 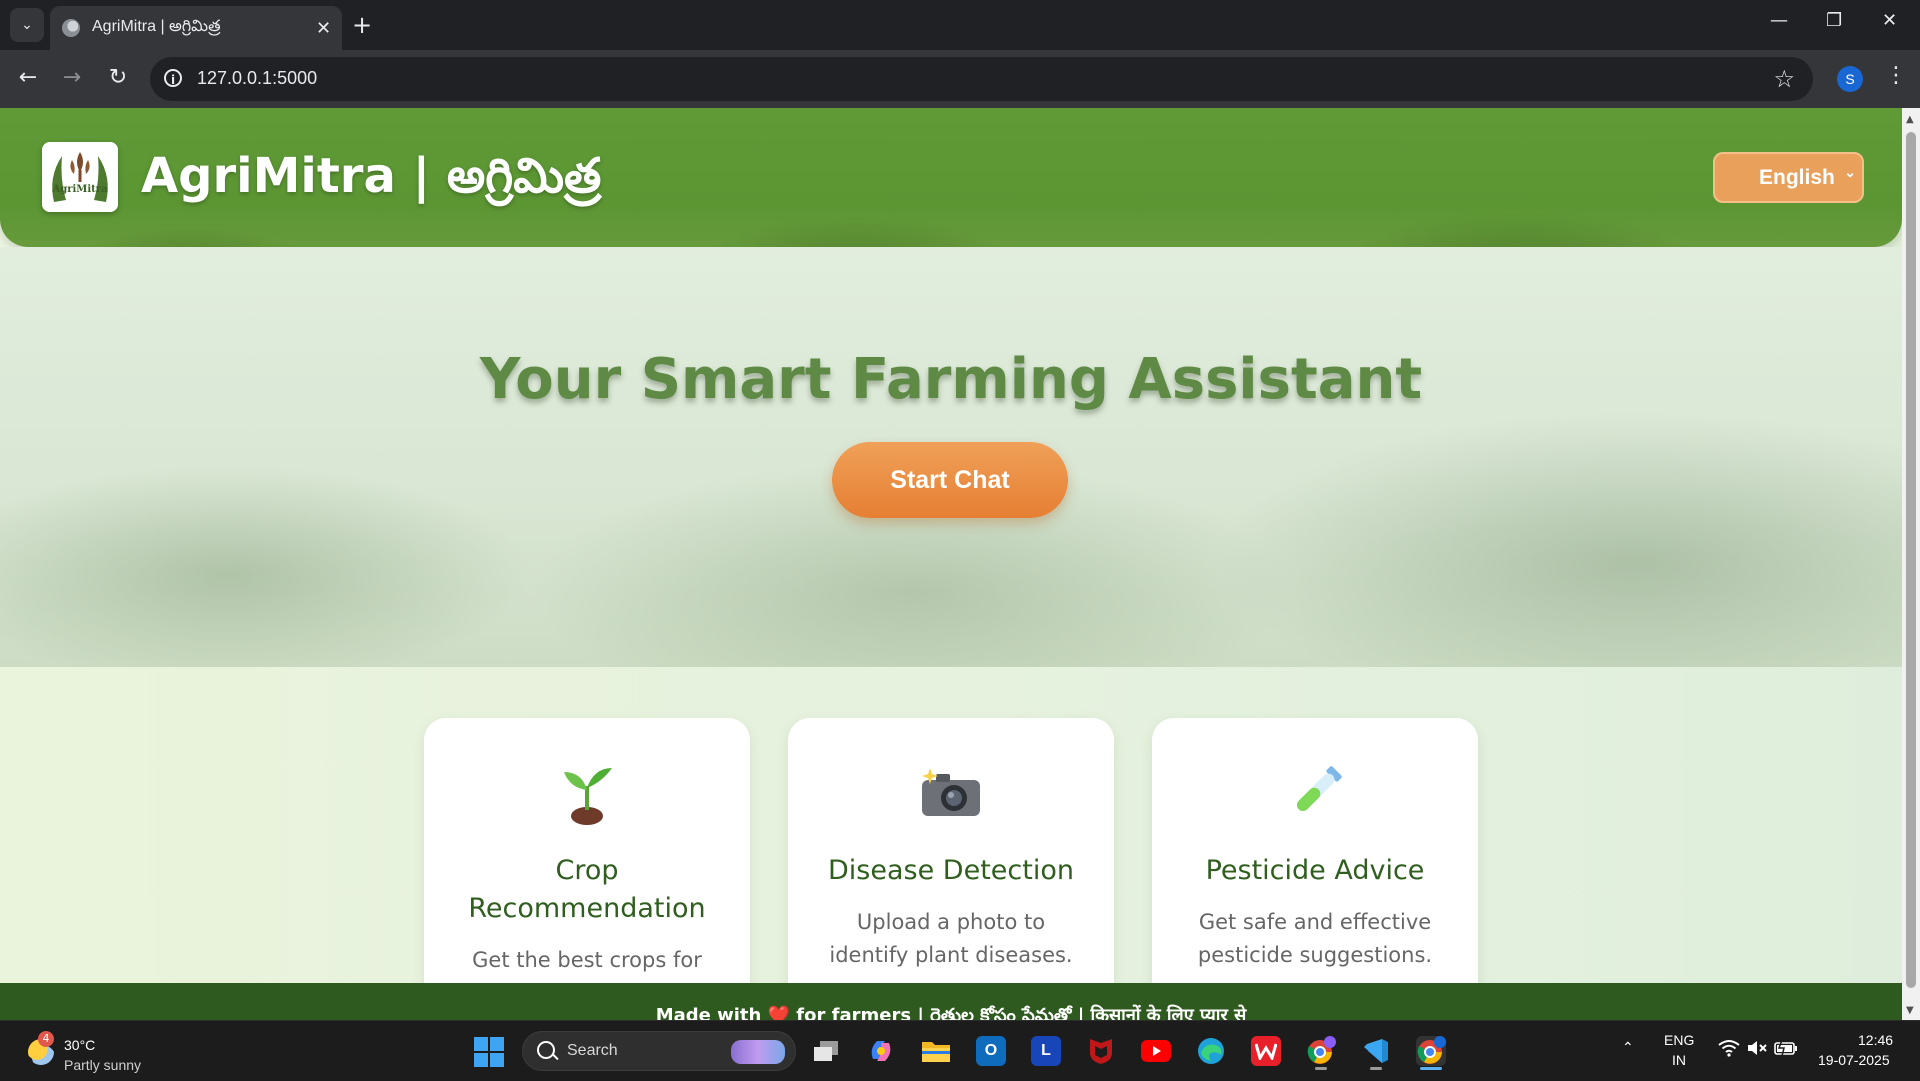 I want to click on language-select: English ⌄, so click(x=1788, y=177).